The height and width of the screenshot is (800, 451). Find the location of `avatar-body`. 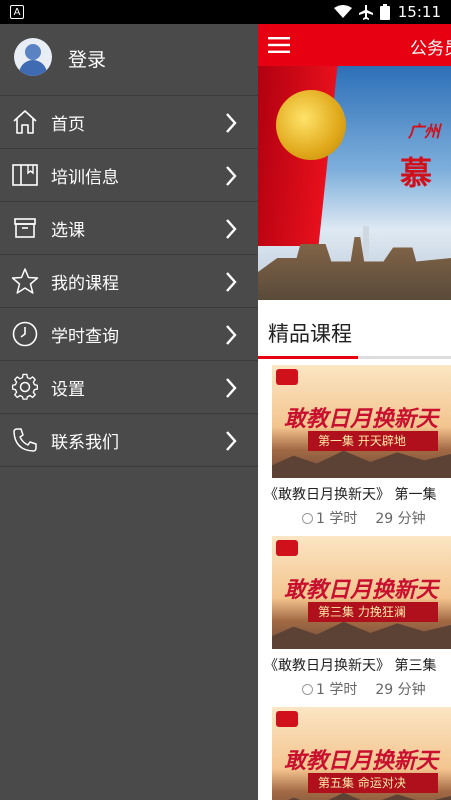

avatar-body is located at coordinates (33, 68).